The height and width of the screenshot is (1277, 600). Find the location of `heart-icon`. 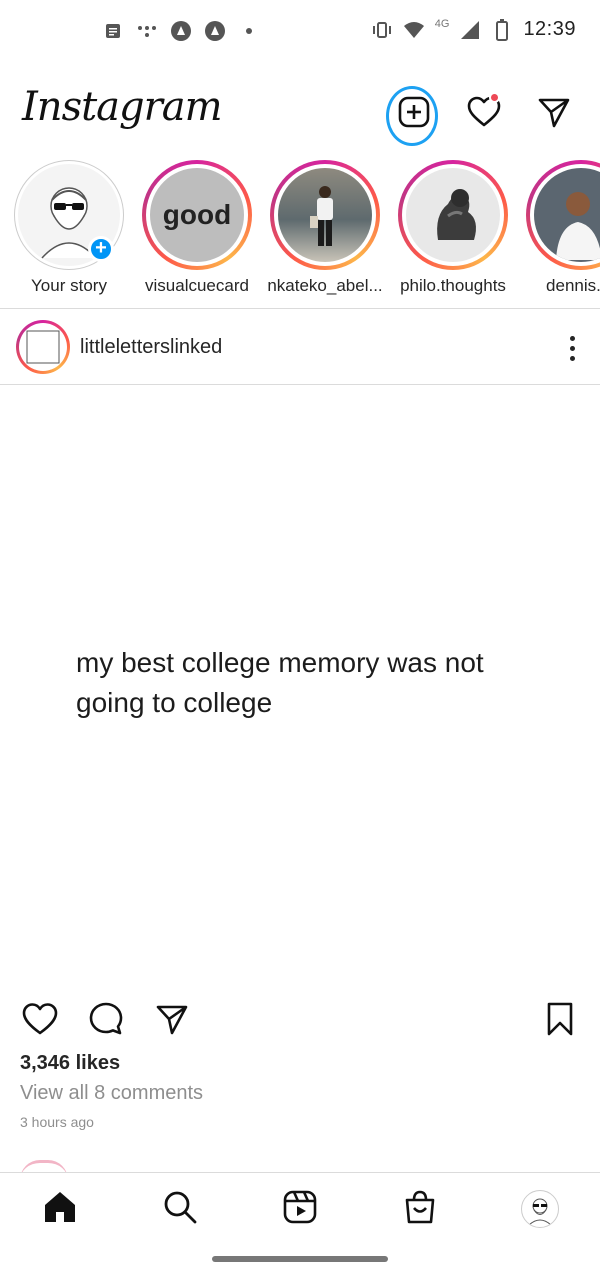

heart-icon is located at coordinates (40, 1021).